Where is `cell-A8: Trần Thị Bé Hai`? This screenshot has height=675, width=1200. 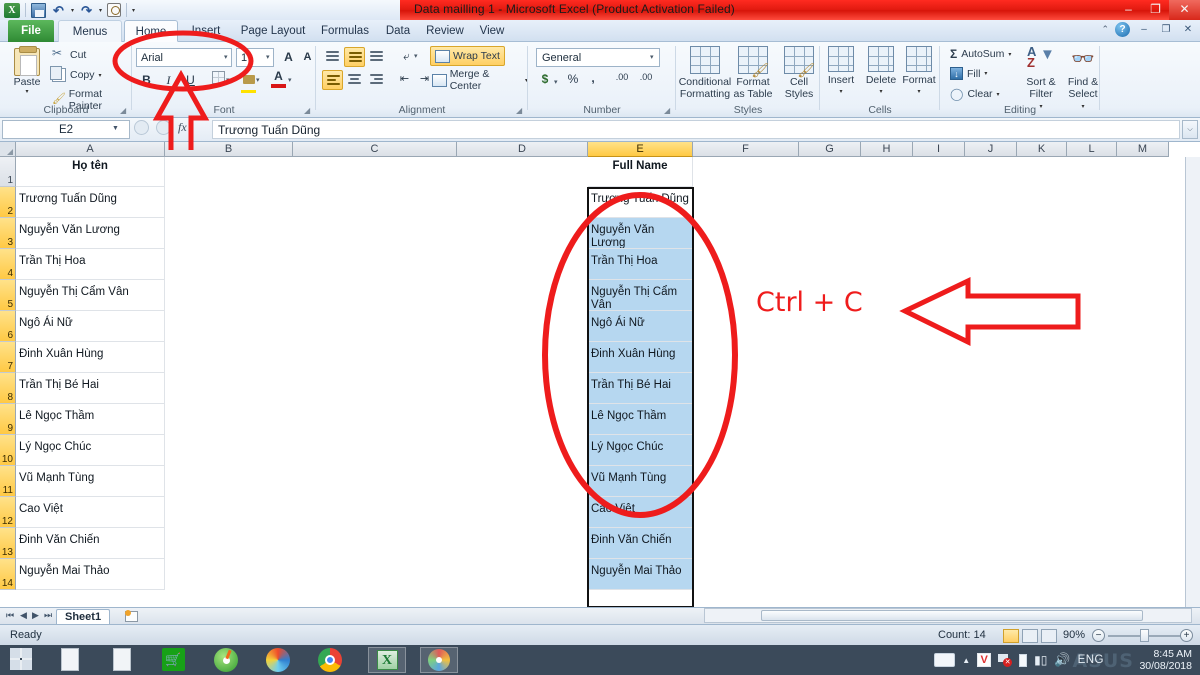 cell-A8: Trần Thị Bé Hai is located at coordinates (90, 388).